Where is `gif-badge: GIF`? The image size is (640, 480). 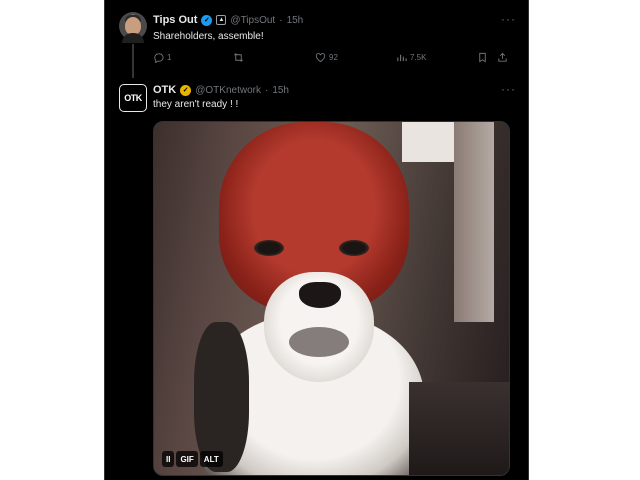
gif-badge: GIF is located at coordinates (187, 459).